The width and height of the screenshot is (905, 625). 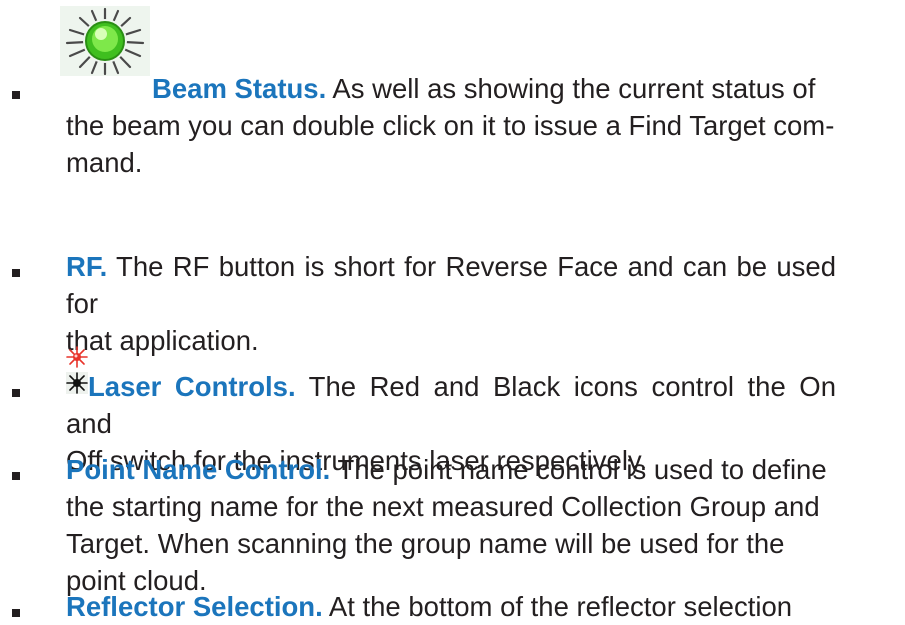 What do you see at coordinates (105, 41) in the screenshot?
I see `beam-status-icon` at bounding box center [105, 41].